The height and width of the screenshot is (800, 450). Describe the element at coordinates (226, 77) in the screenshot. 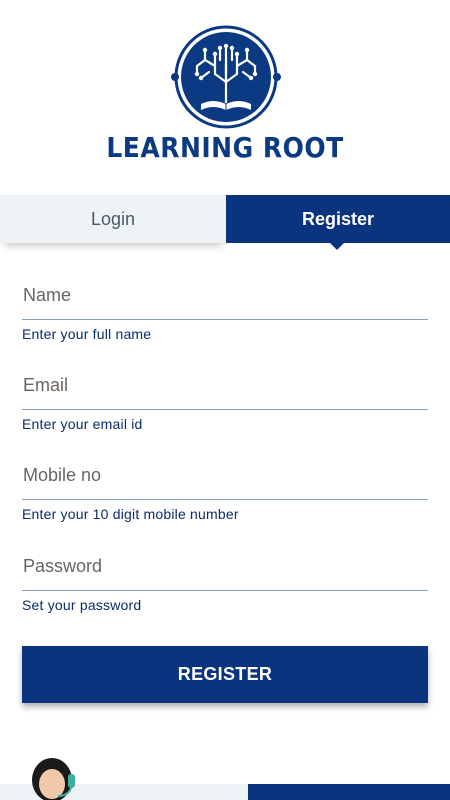

I see `tree-book-logo-icon` at that location.